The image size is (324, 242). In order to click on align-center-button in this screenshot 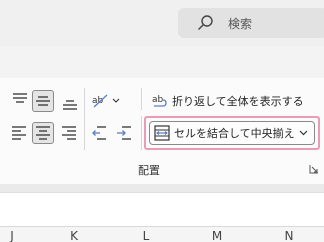, I will do `click(43, 133)`.